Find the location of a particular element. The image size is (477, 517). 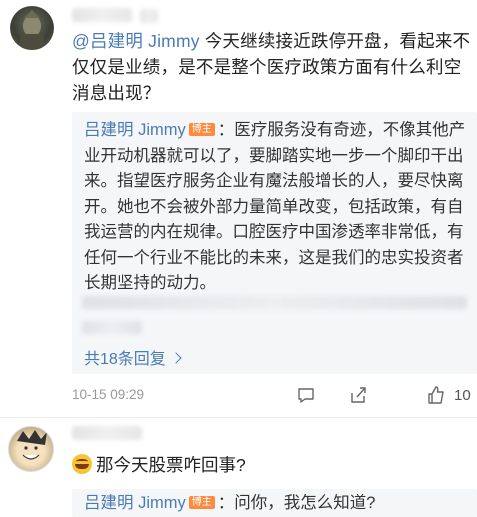

share-icon is located at coordinates (358, 395).